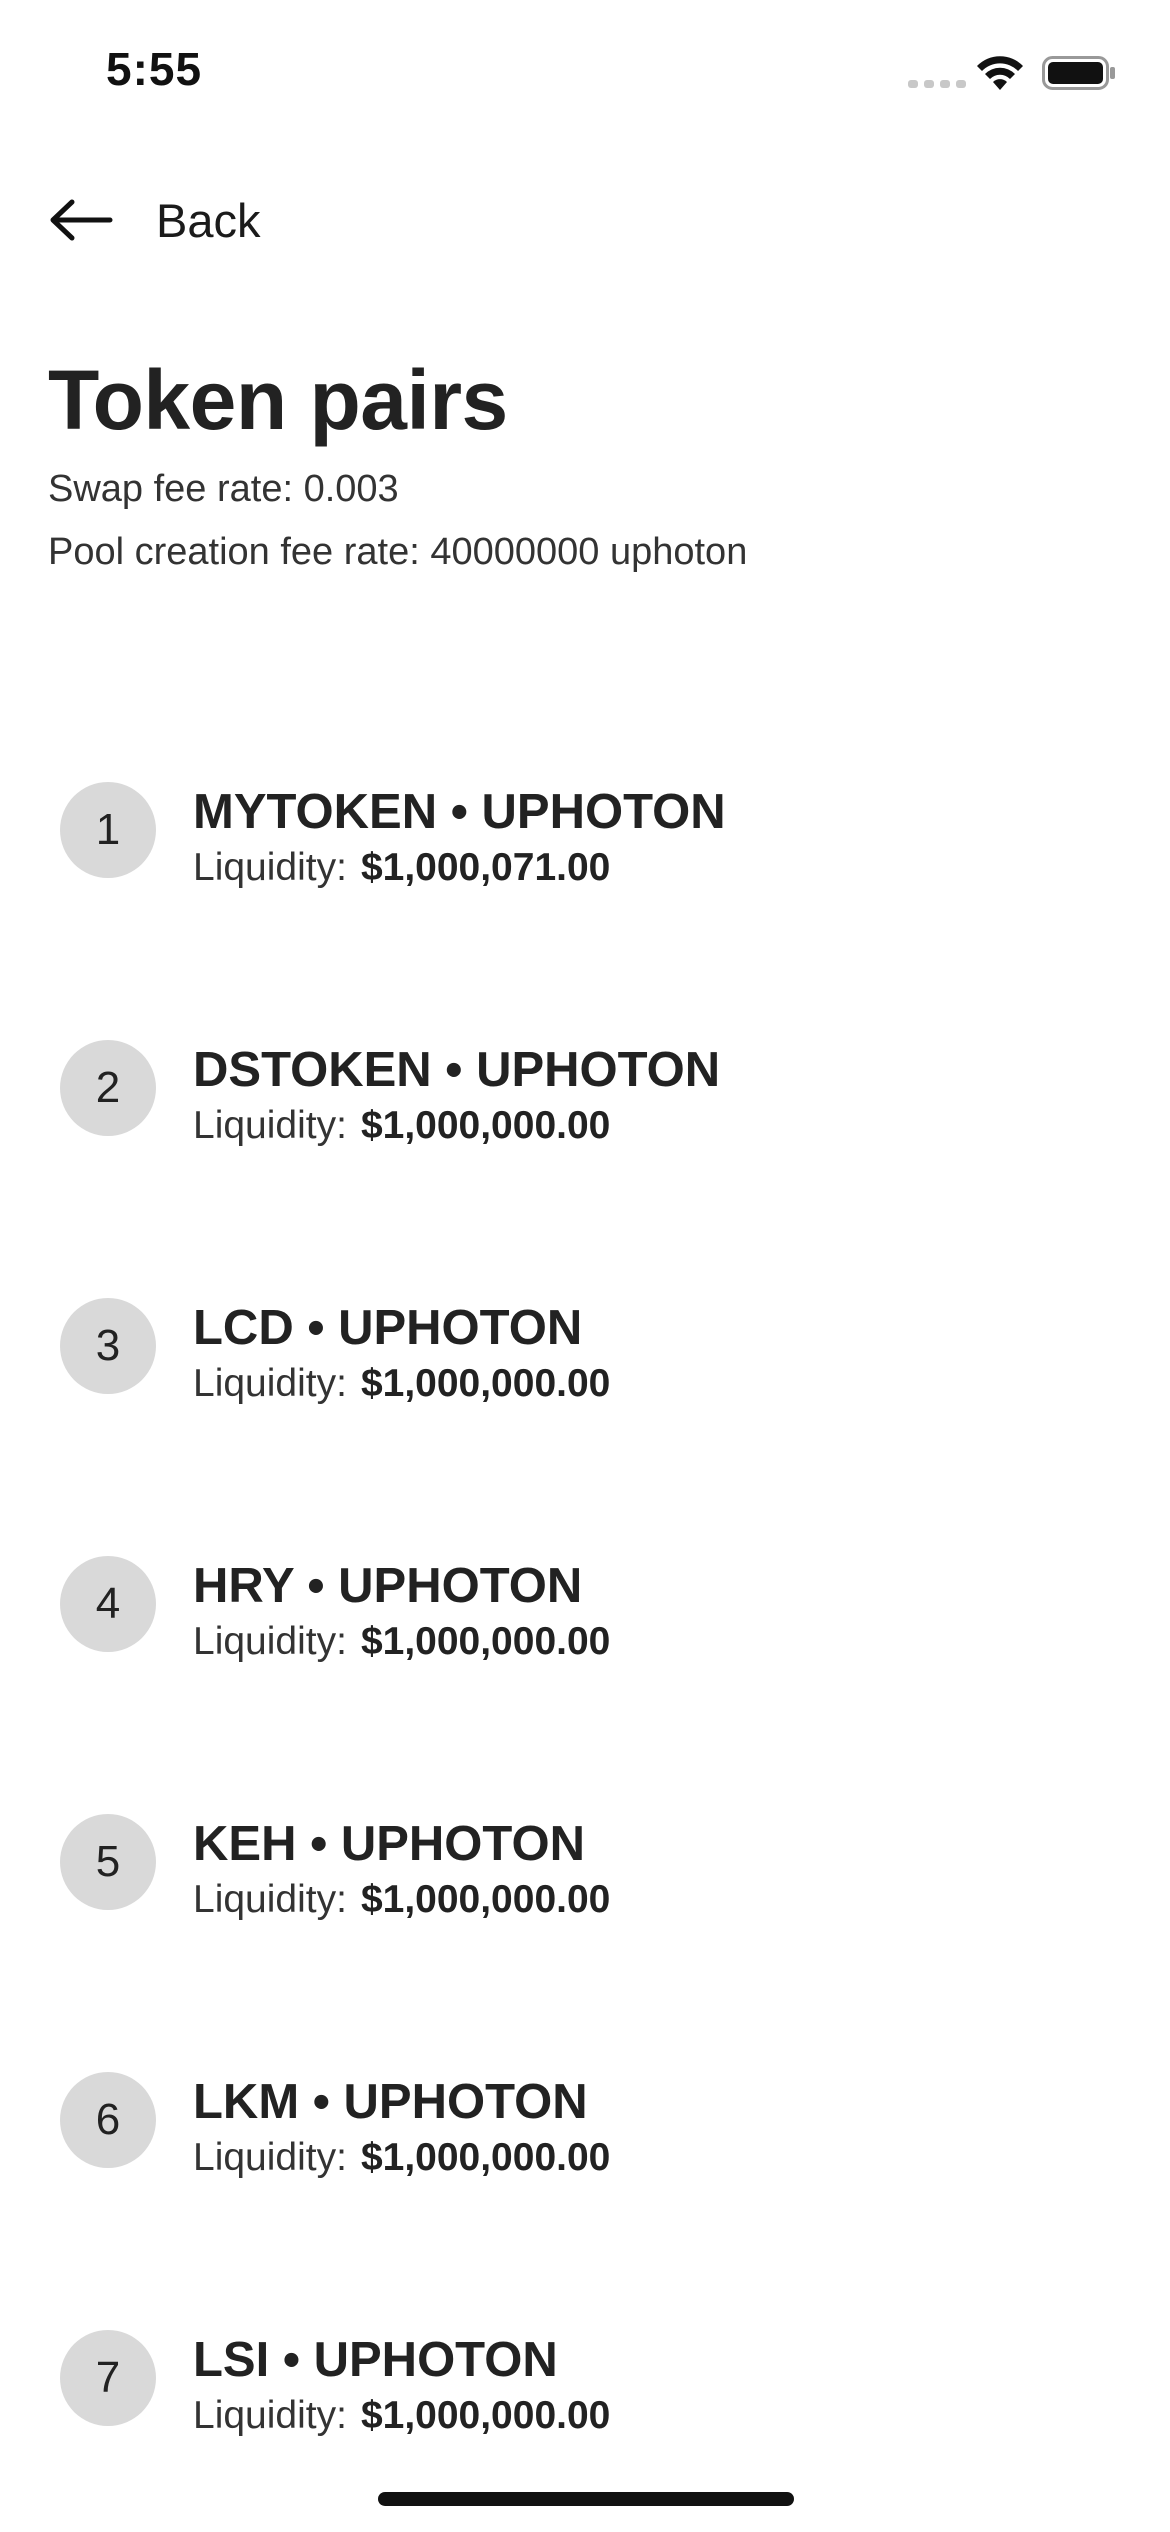 The height and width of the screenshot is (2532, 1170). I want to click on pair-name: LCD • UPHOTON, so click(388, 1328).